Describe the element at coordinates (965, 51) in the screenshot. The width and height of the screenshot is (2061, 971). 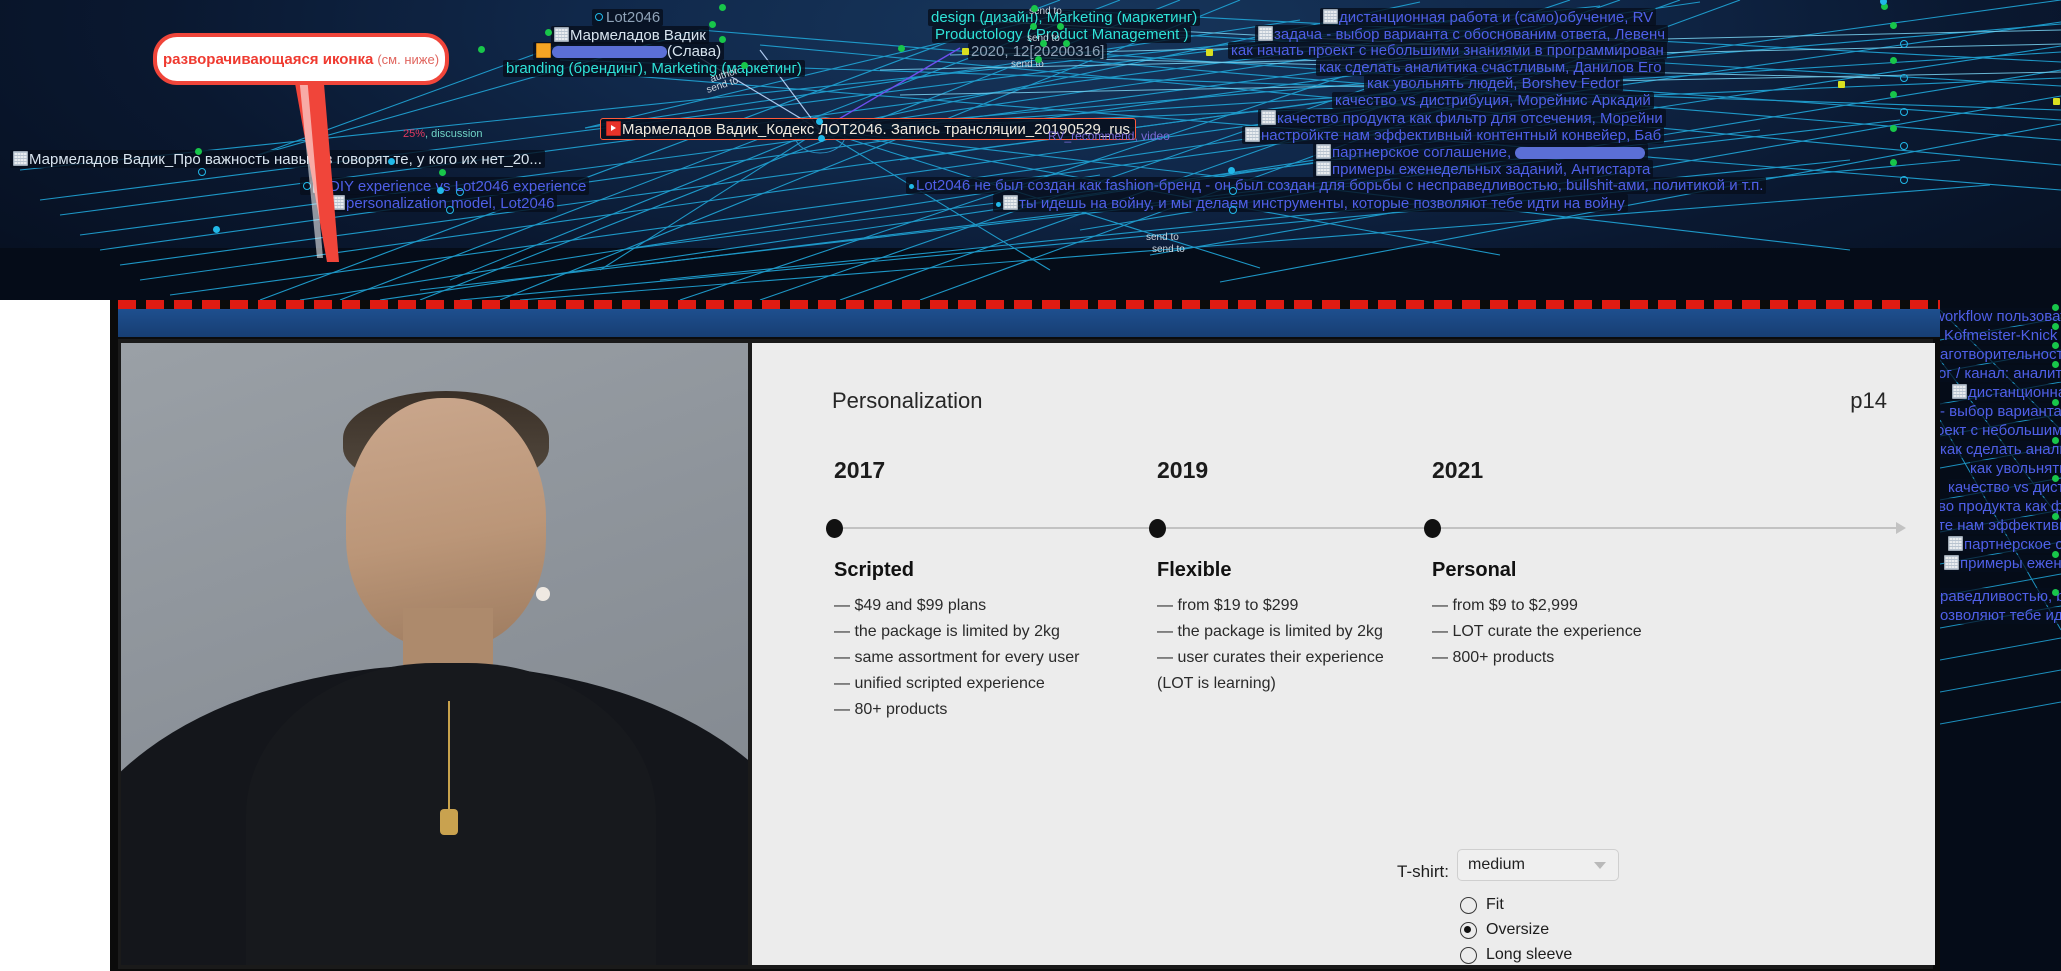
I see `graph-node-marker` at that location.